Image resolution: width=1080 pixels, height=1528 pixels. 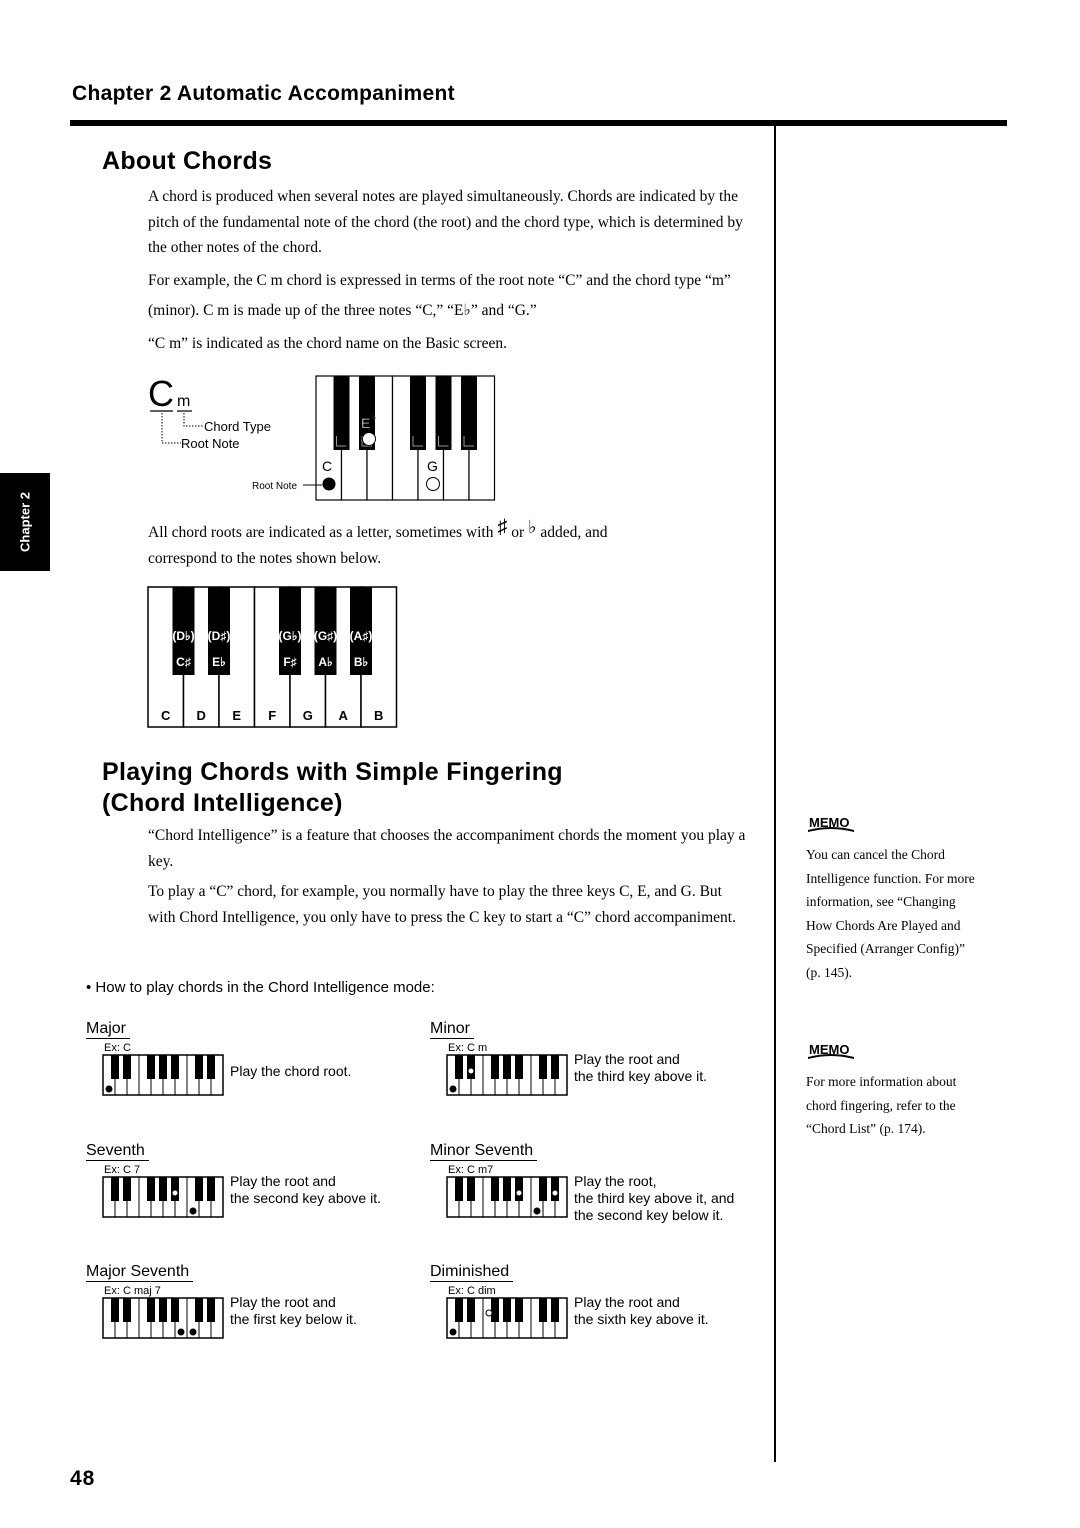 I want to click on chord-description-line: the second key above it., so click(x=305, y=1198).